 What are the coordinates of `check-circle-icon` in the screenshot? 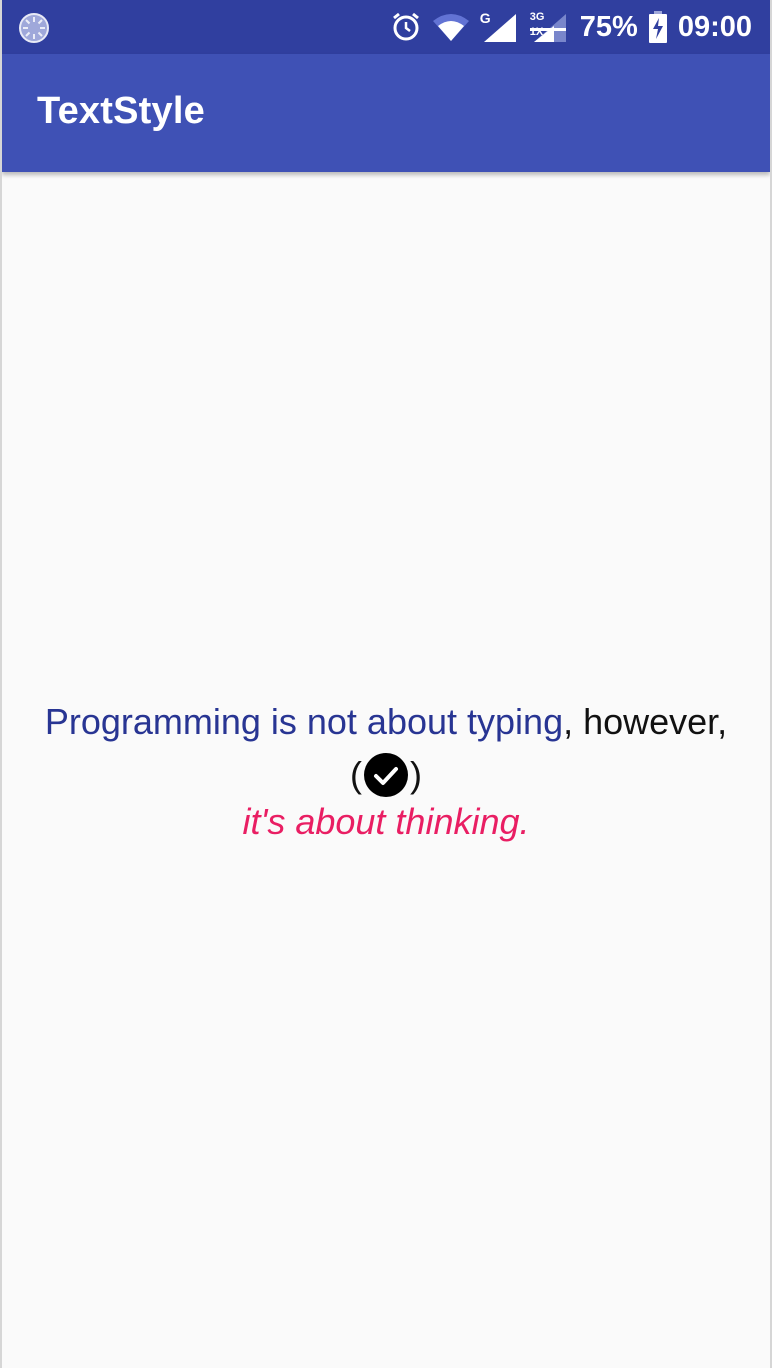 It's located at (386, 775).